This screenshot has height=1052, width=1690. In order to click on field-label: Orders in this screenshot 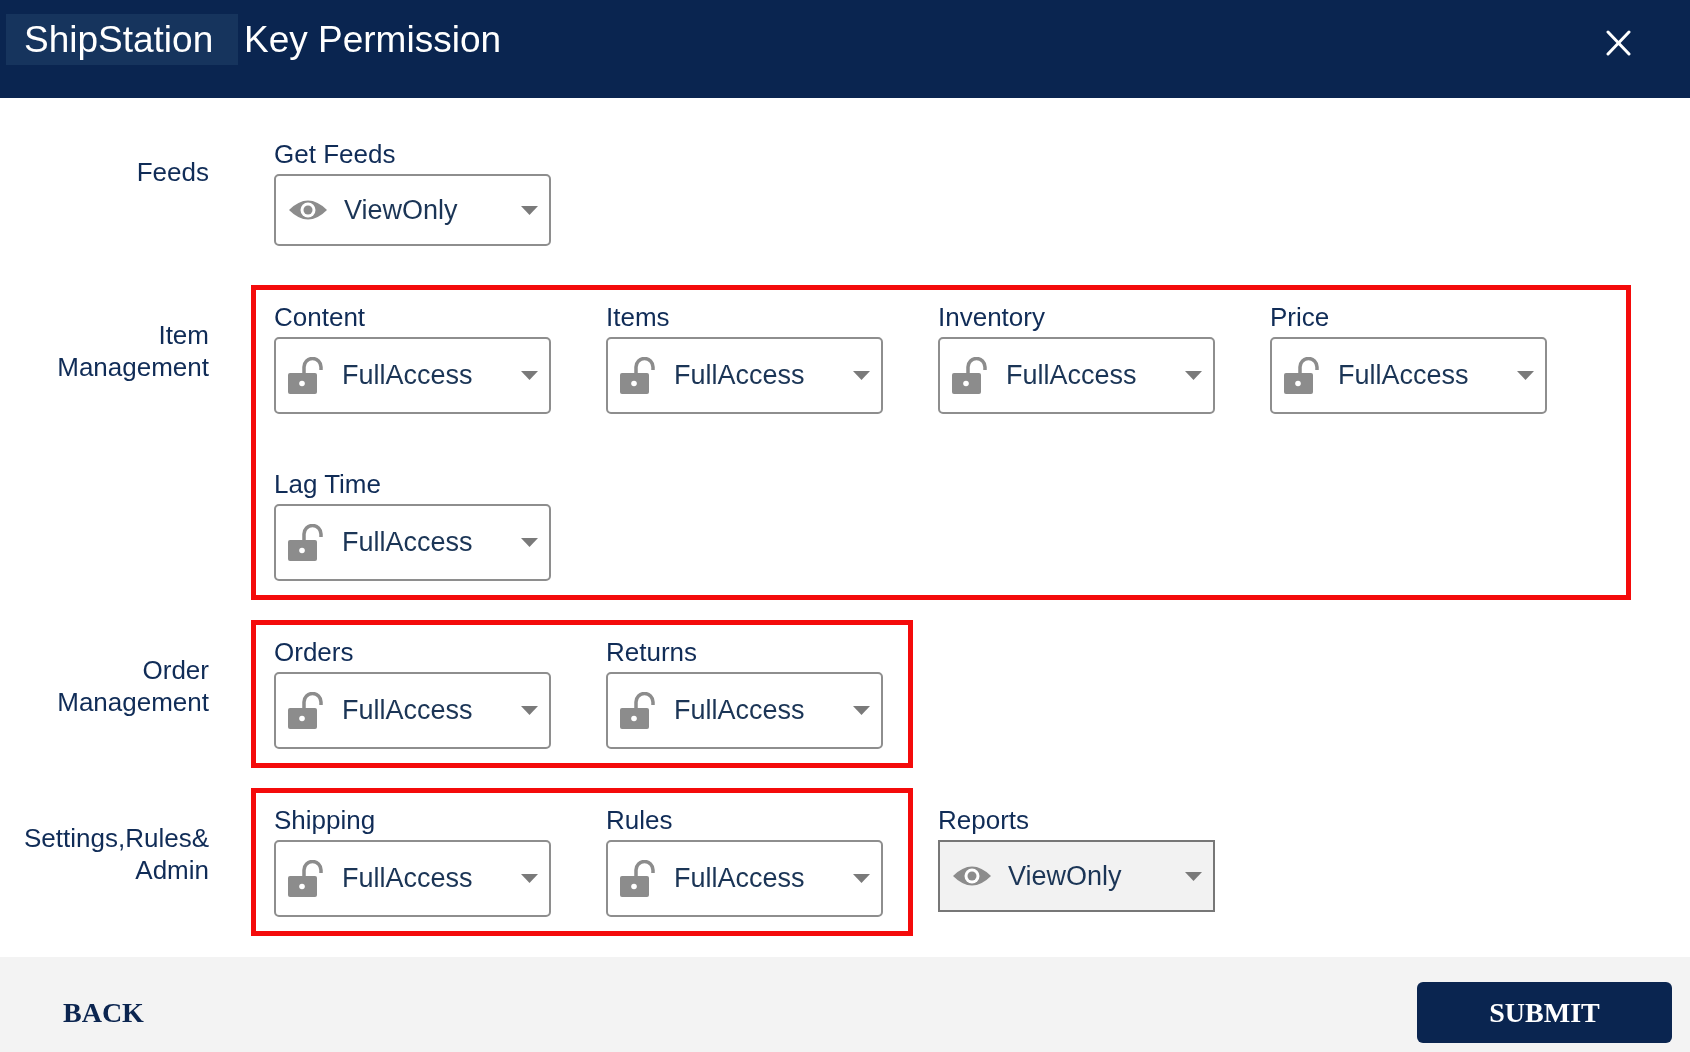, I will do `click(314, 652)`.